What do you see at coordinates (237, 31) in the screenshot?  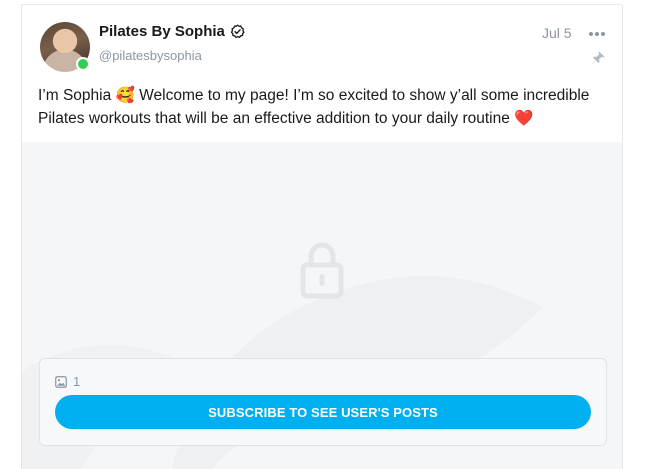 I see `verified-check-icon` at bounding box center [237, 31].